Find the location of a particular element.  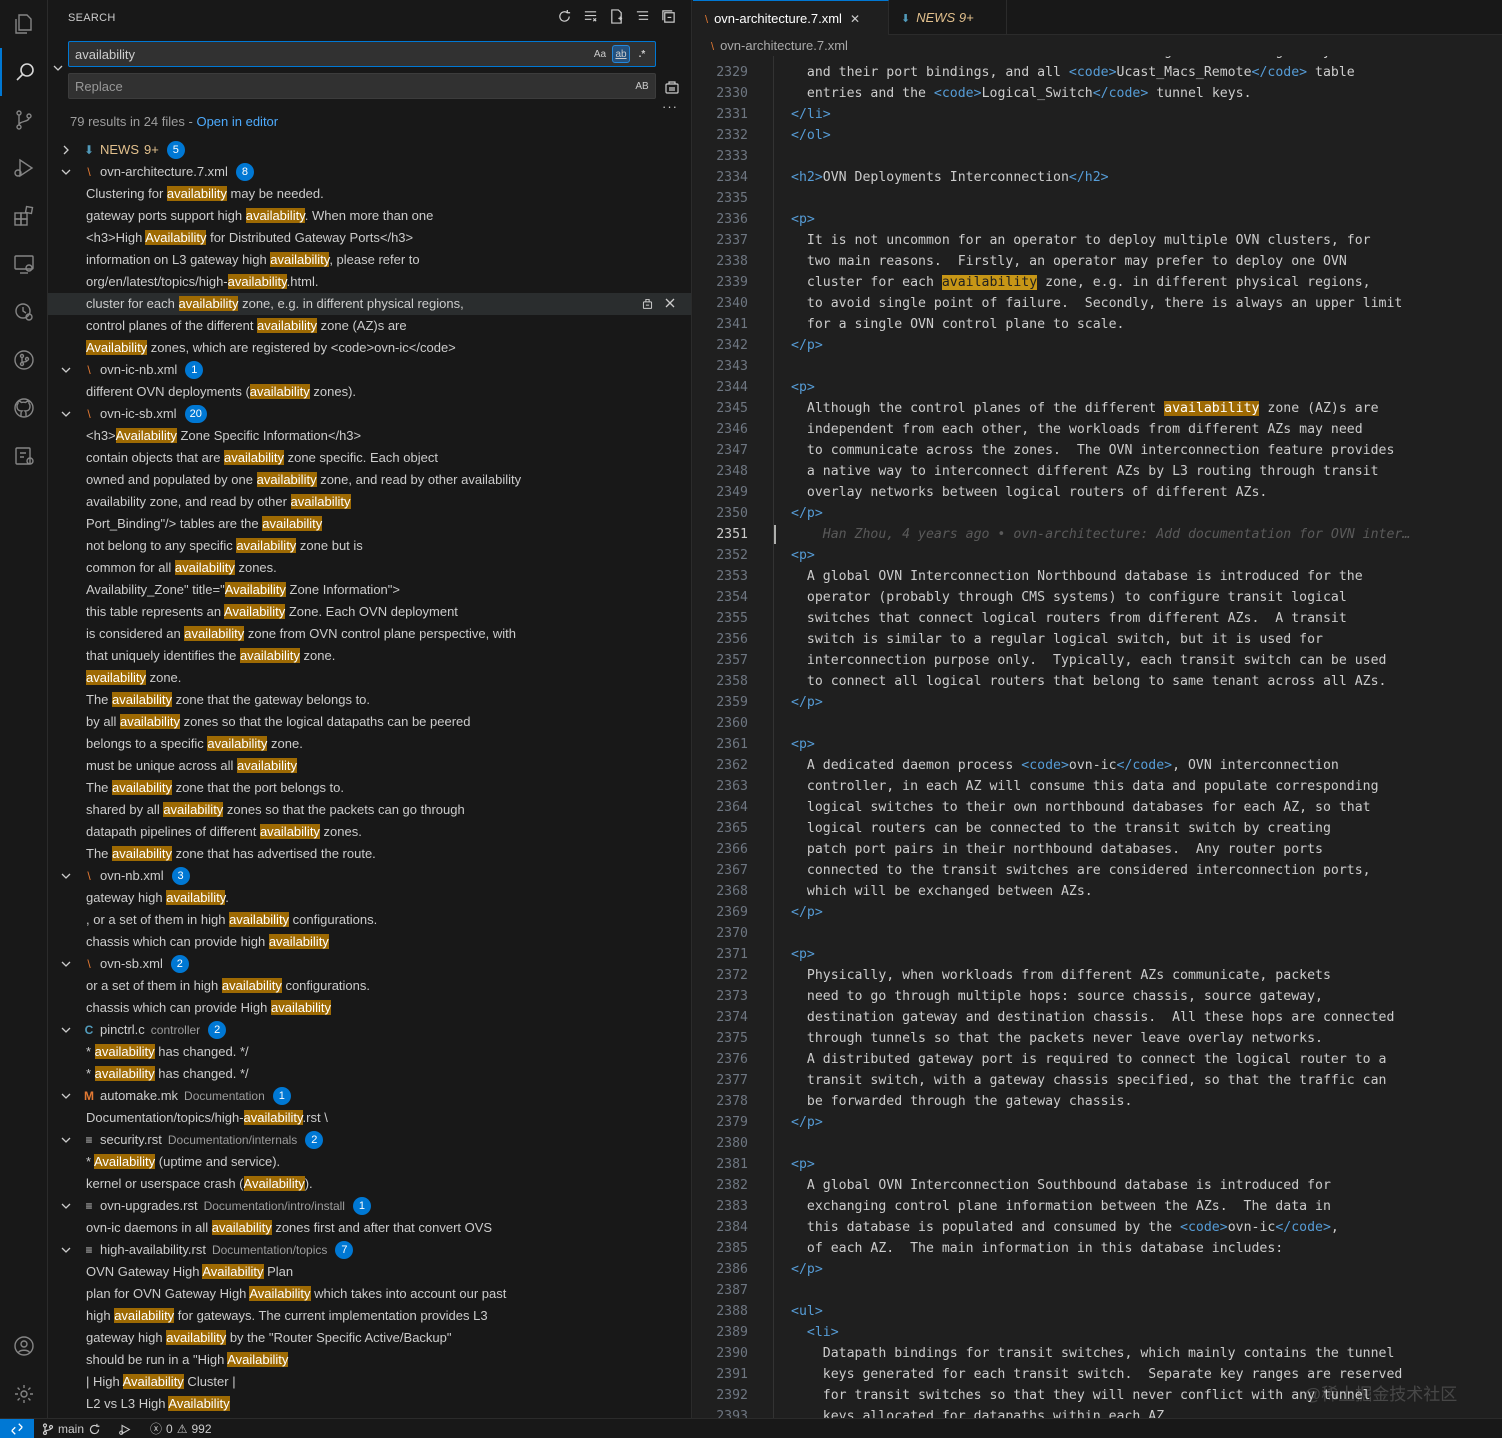

result-match-row: * availability has changed. */ is located at coordinates (369, 1052).